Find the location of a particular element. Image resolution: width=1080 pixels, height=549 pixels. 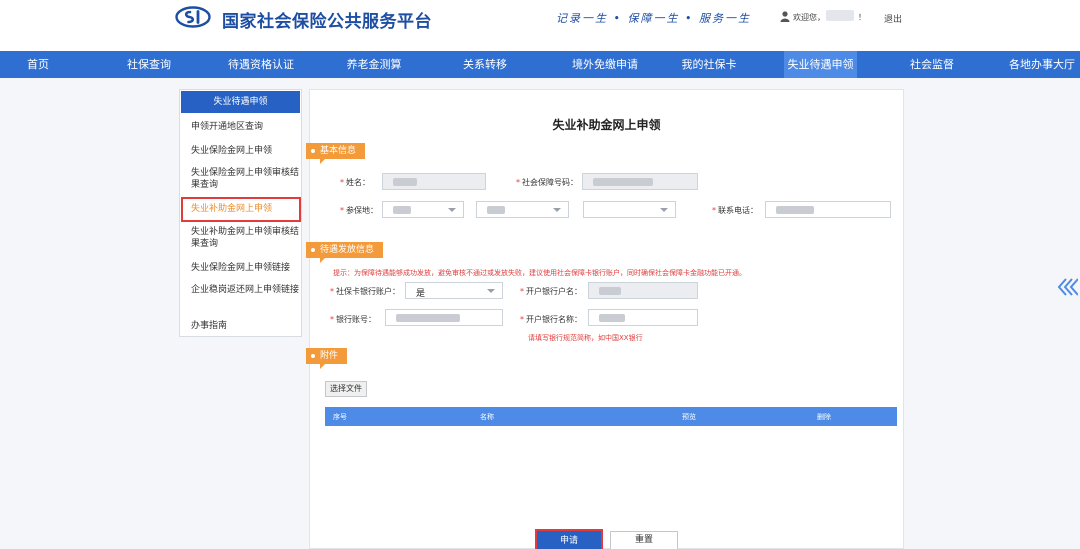

social-security-logo-icon is located at coordinates (193, 17).